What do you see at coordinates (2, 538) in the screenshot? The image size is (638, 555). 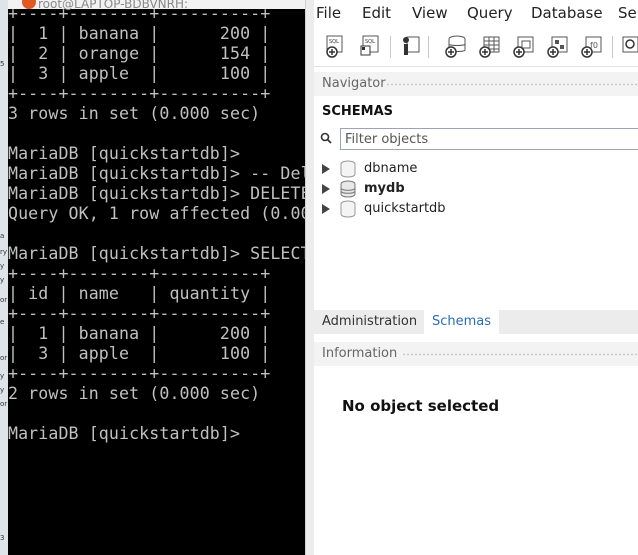 I see `desktop-glyph: 3` at bounding box center [2, 538].